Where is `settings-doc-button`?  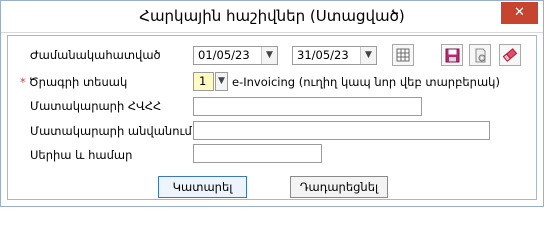 settings-doc-button is located at coordinates (480, 55).